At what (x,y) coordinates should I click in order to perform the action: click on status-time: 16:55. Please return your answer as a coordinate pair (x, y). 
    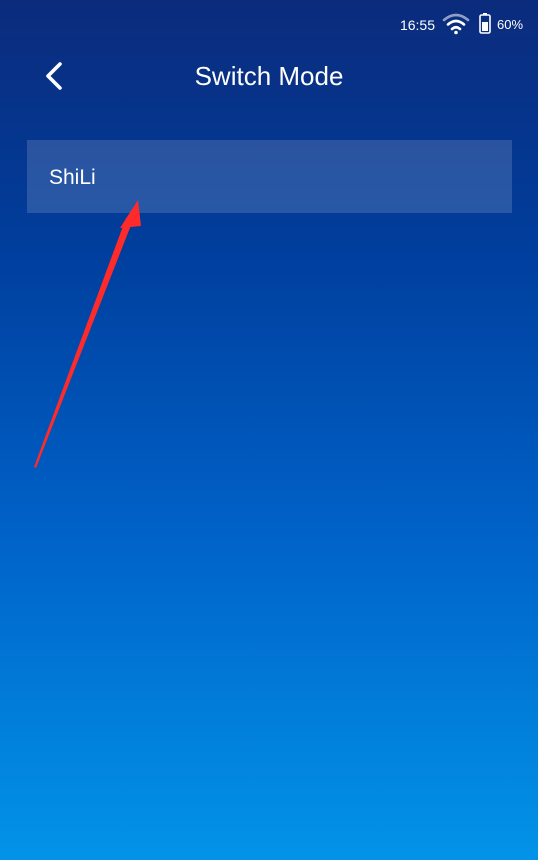
    Looking at the image, I should click on (417, 25).